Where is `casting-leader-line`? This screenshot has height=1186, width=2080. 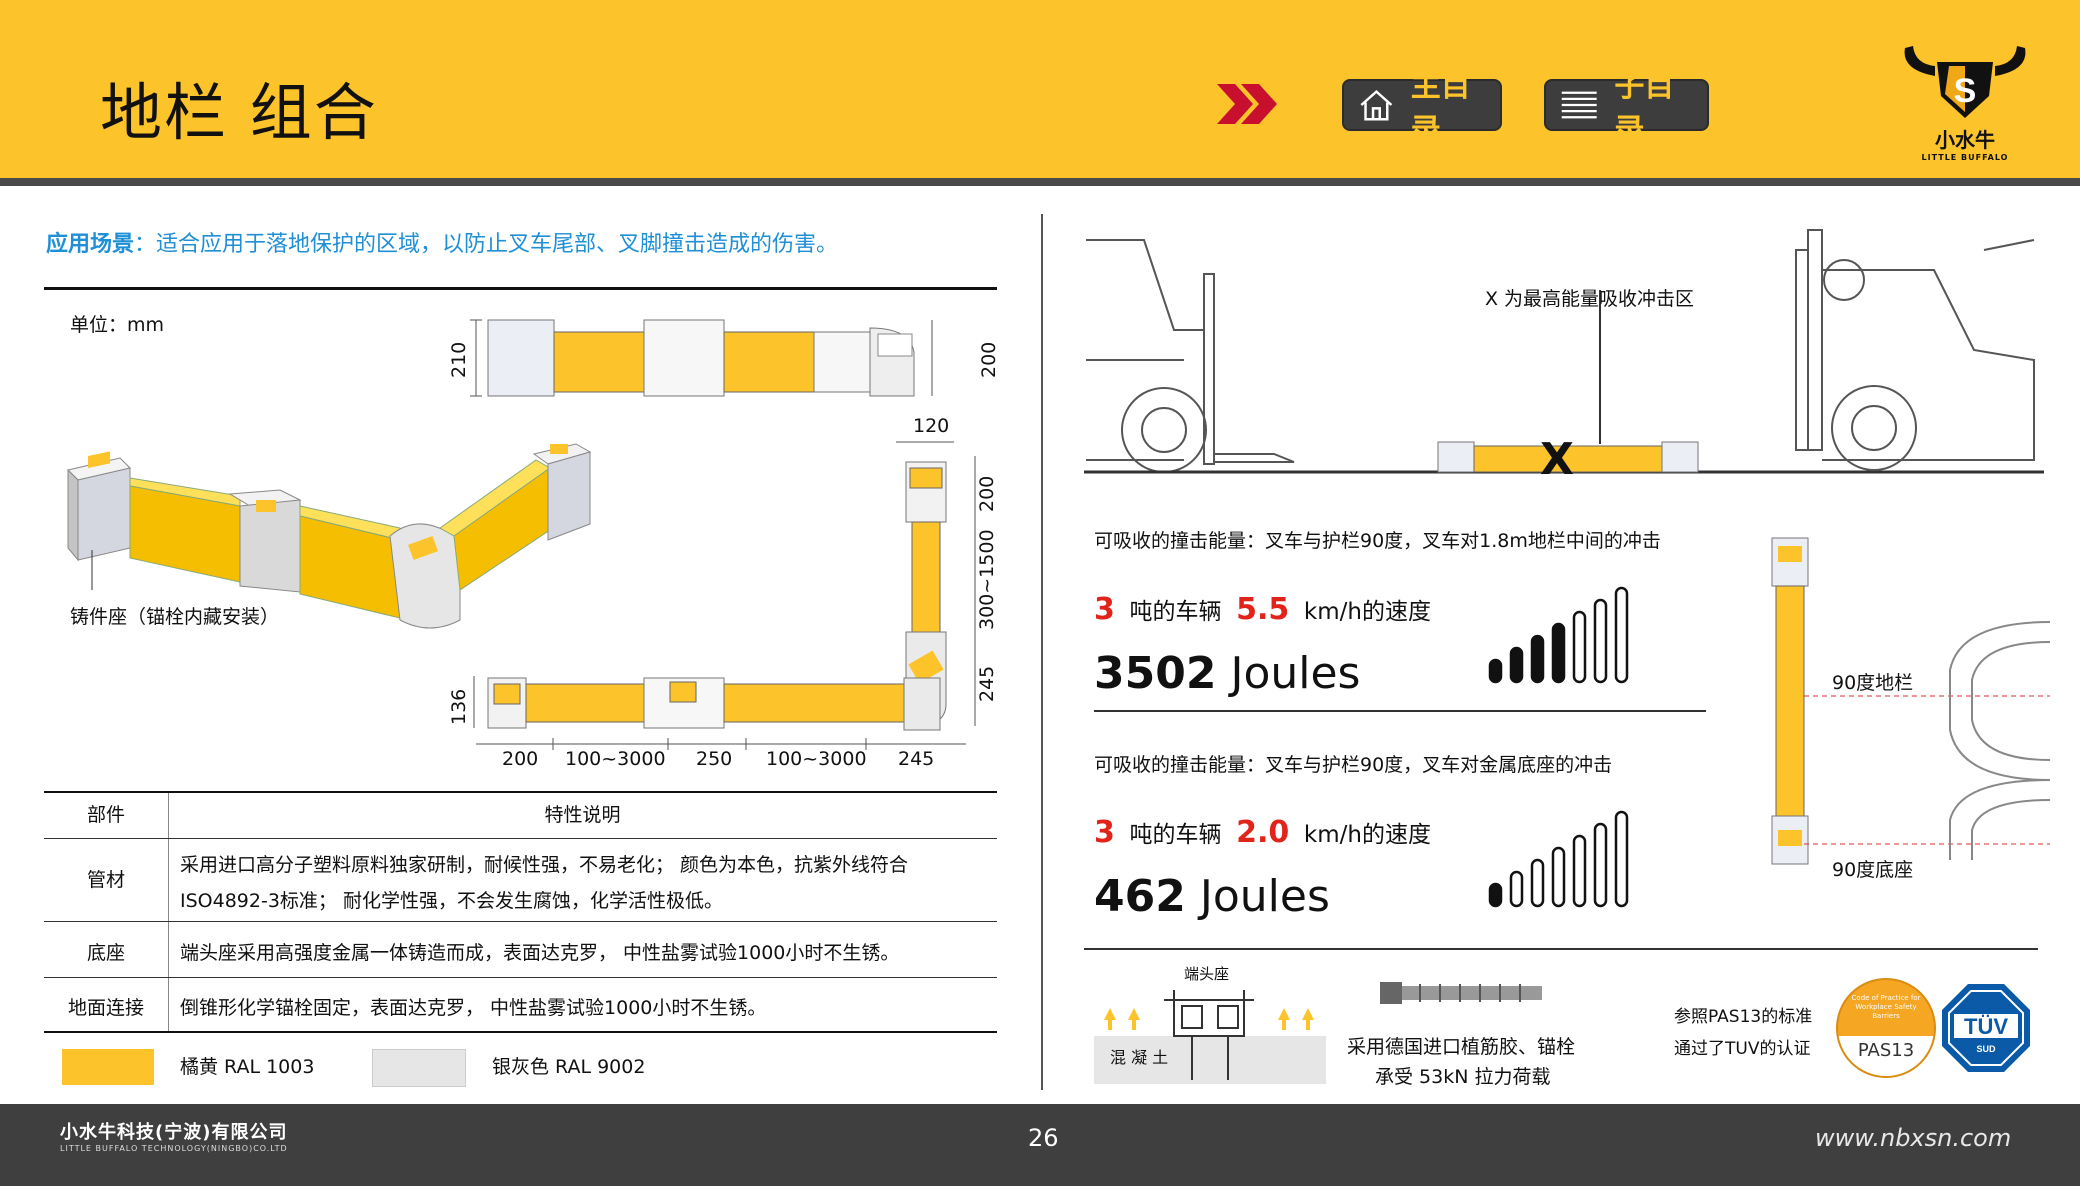
casting-leader-line is located at coordinates (92, 570).